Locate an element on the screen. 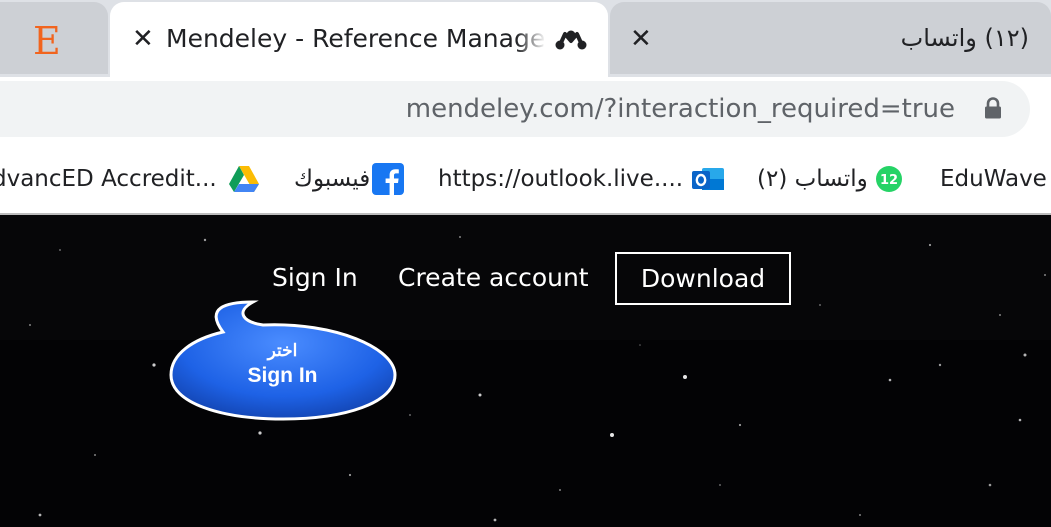 This screenshot has width=1051, height=527. create-account-link: Create account is located at coordinates (493, 277).